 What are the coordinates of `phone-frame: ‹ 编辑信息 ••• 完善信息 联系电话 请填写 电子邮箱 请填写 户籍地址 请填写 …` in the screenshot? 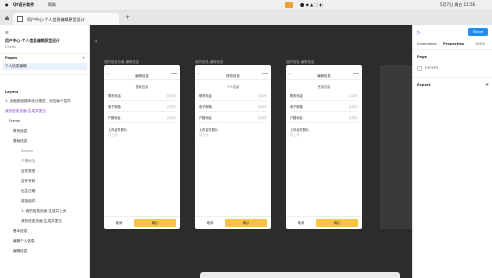 It's located at (324, 147).